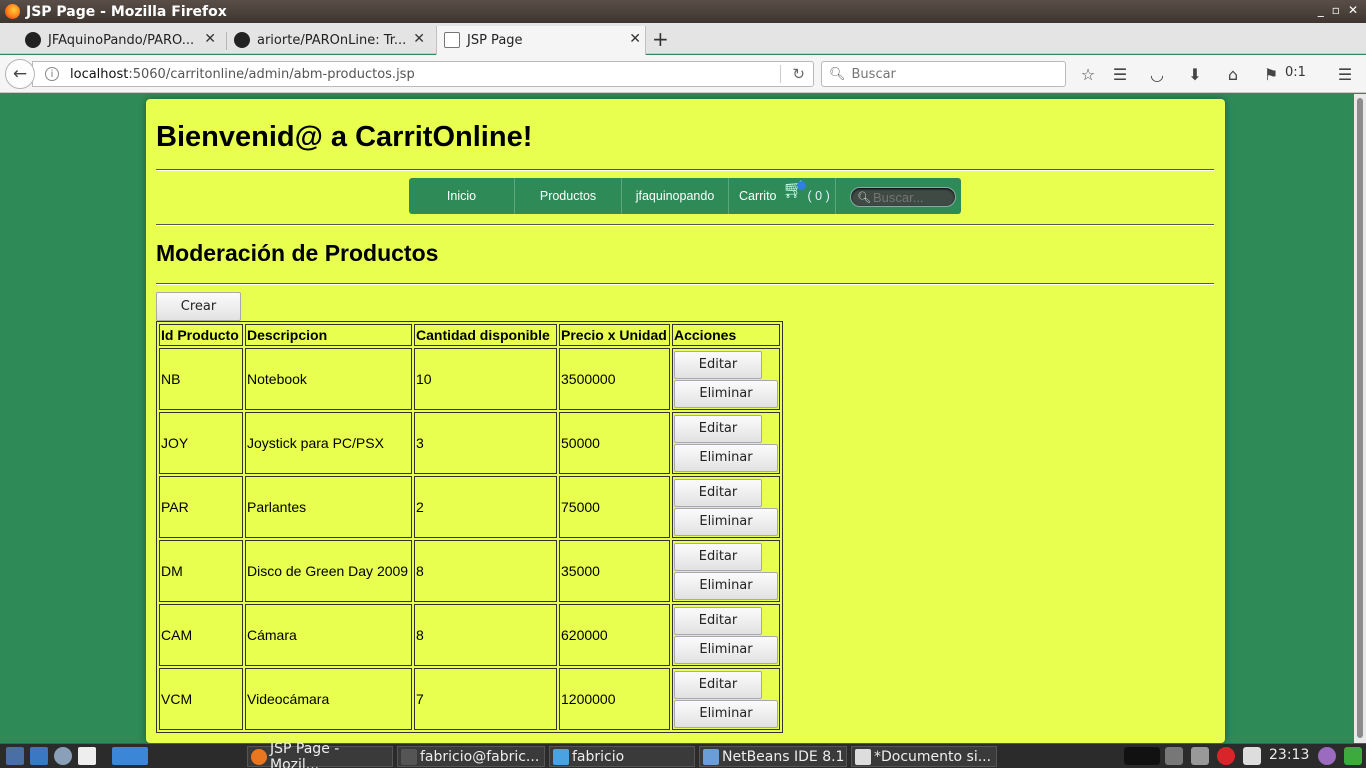  What do you see at coordinates (685, 284) in the screenshot?
I see `divider` at bounding box center [685, 284].